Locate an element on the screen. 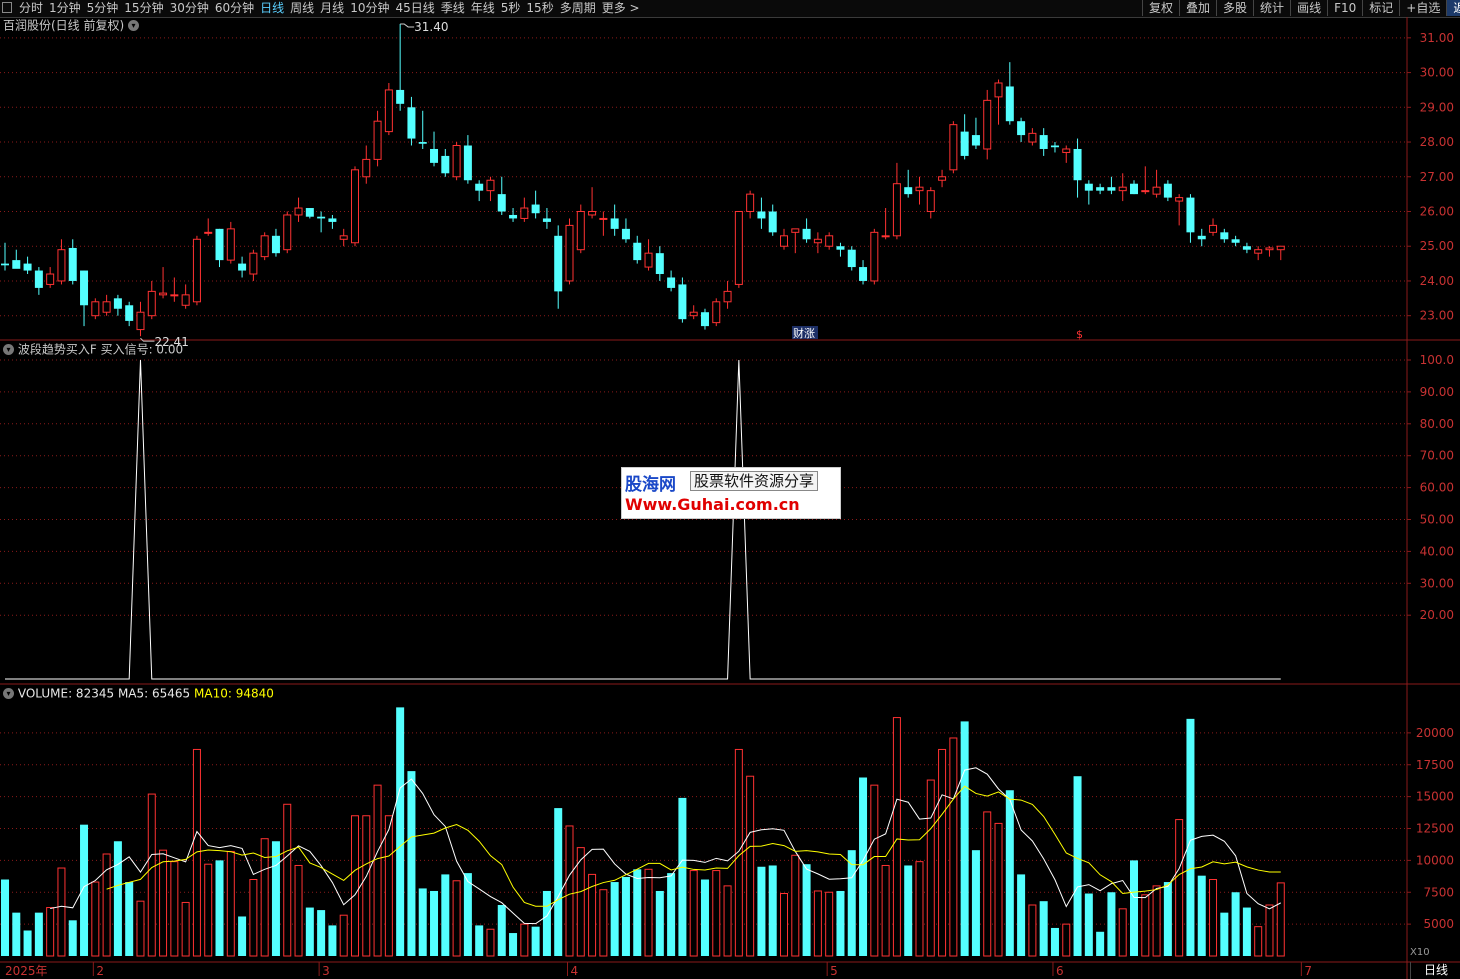  tool-button-3: 统计 is located at coordinates (1271, 8).